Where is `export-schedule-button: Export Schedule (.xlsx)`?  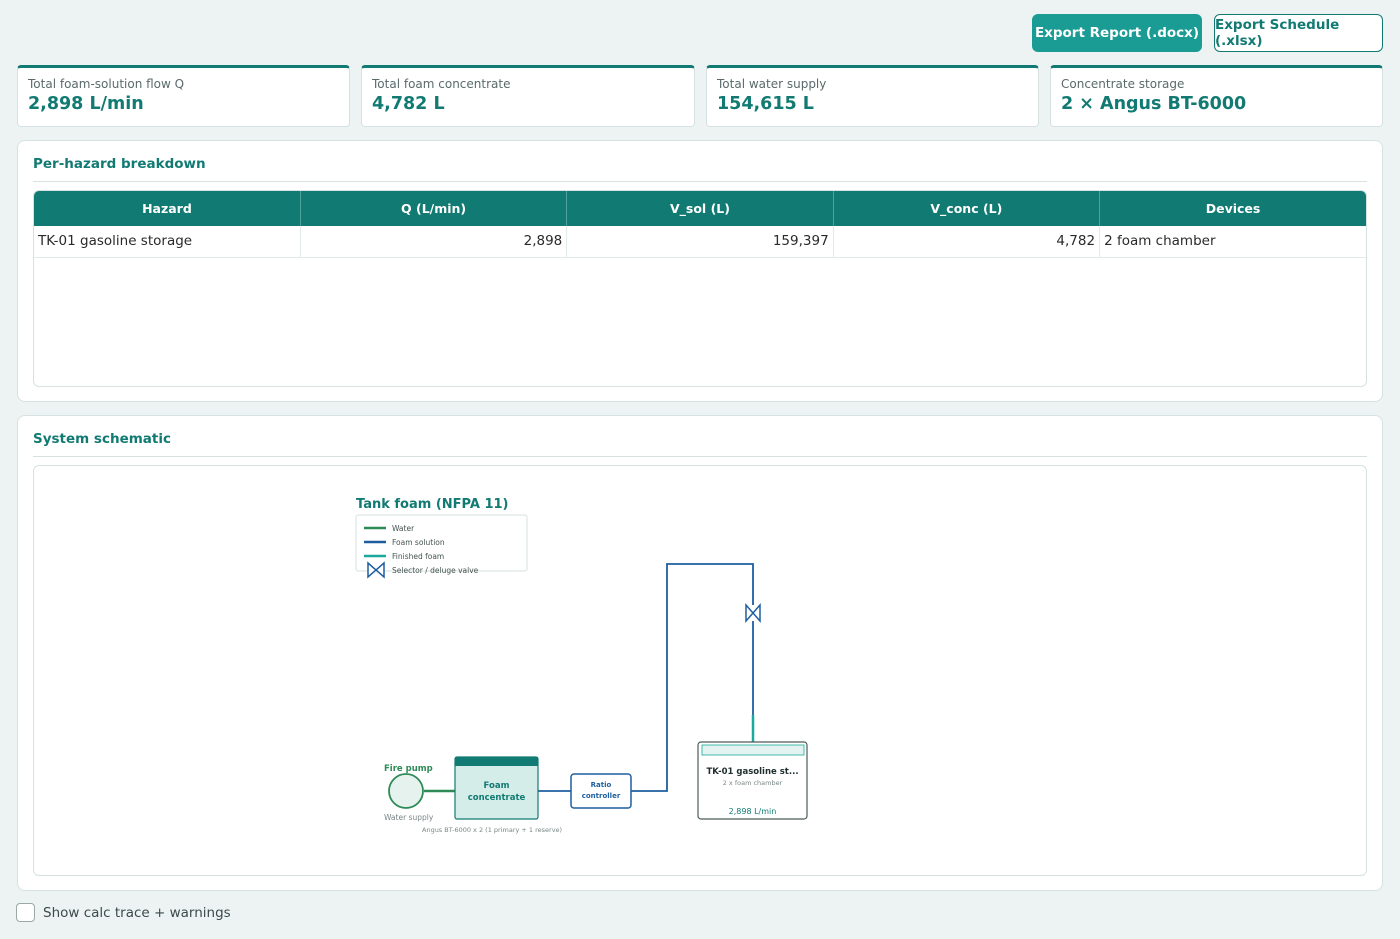
export-schedule-button: Export Schedule (.xlsx) is located at coordinates (1298, 33).